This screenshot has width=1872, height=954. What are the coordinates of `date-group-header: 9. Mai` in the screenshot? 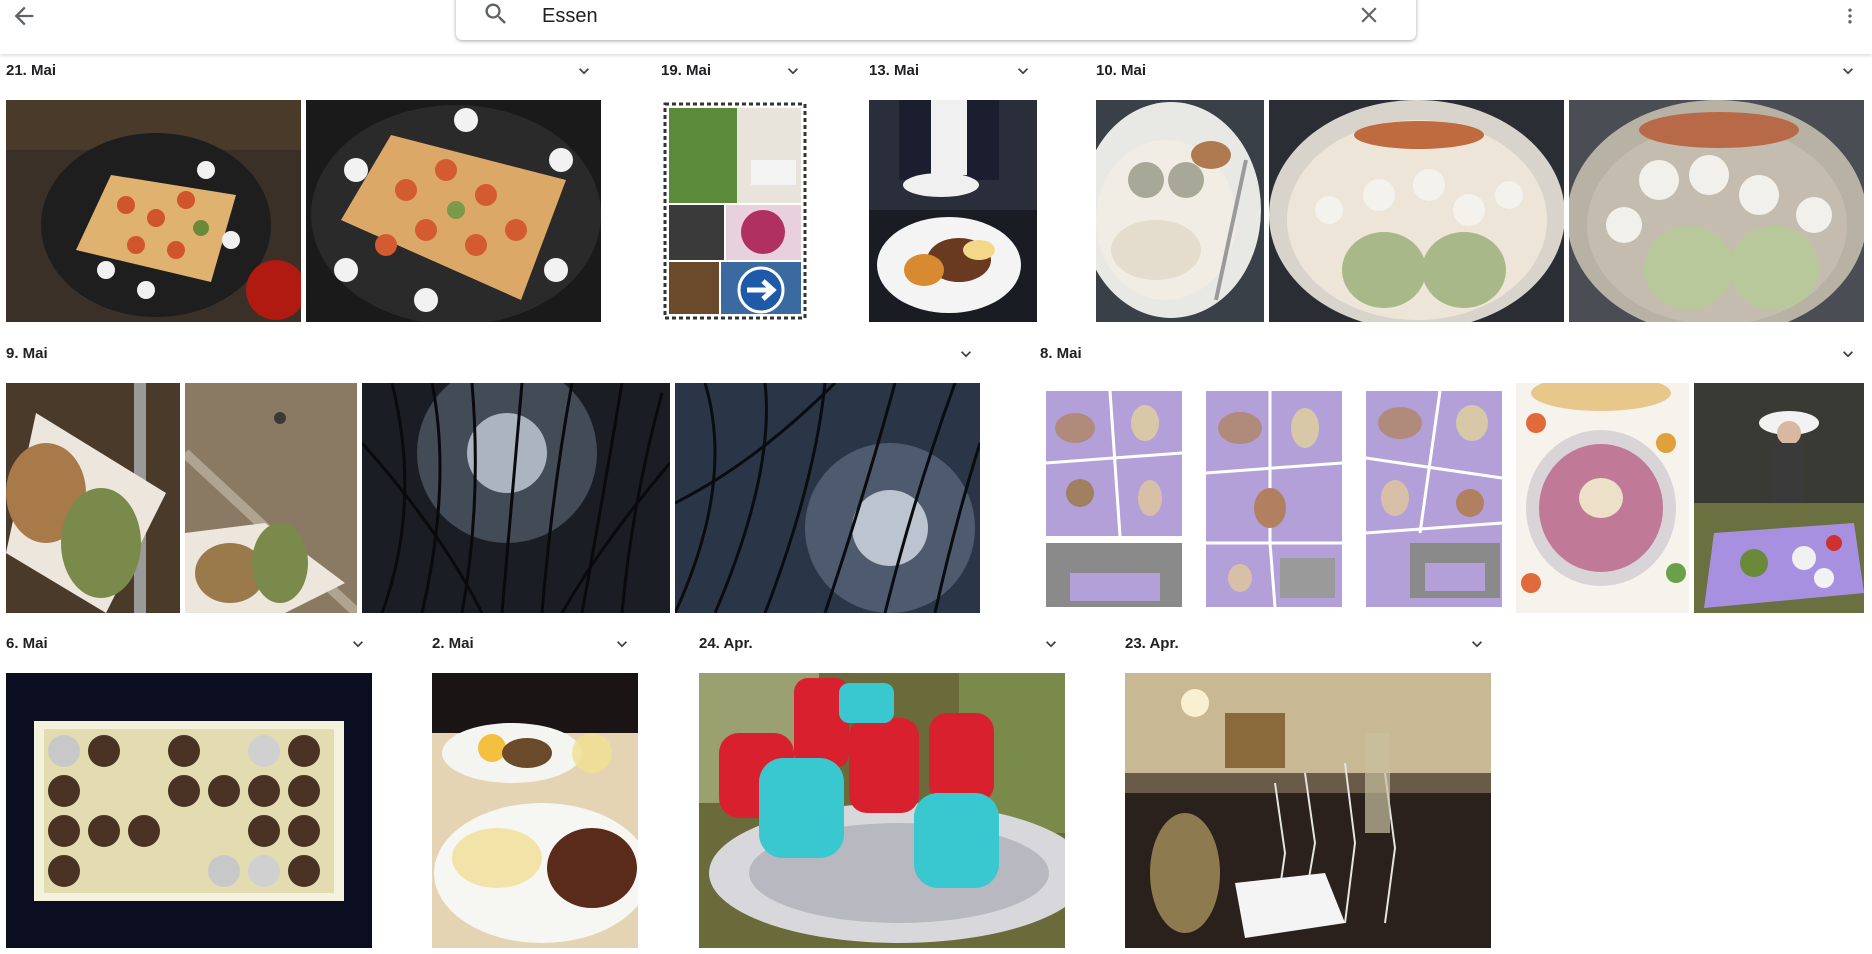 It's located at (491, 354).